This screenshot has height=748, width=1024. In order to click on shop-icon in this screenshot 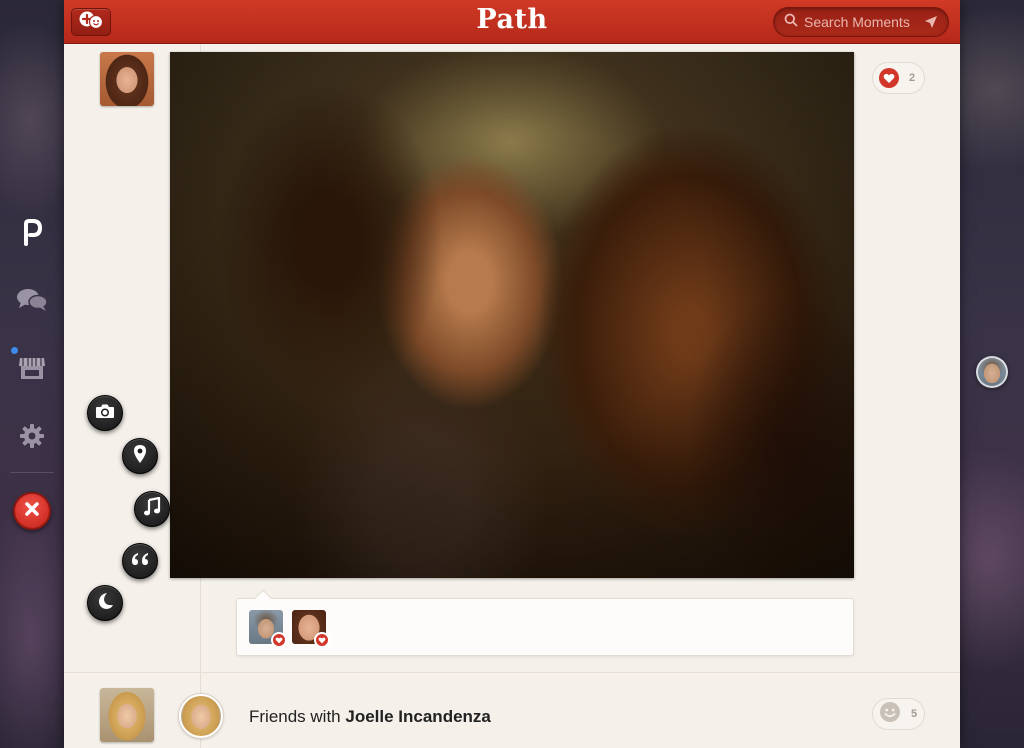, I will do `click(32, 370)`.